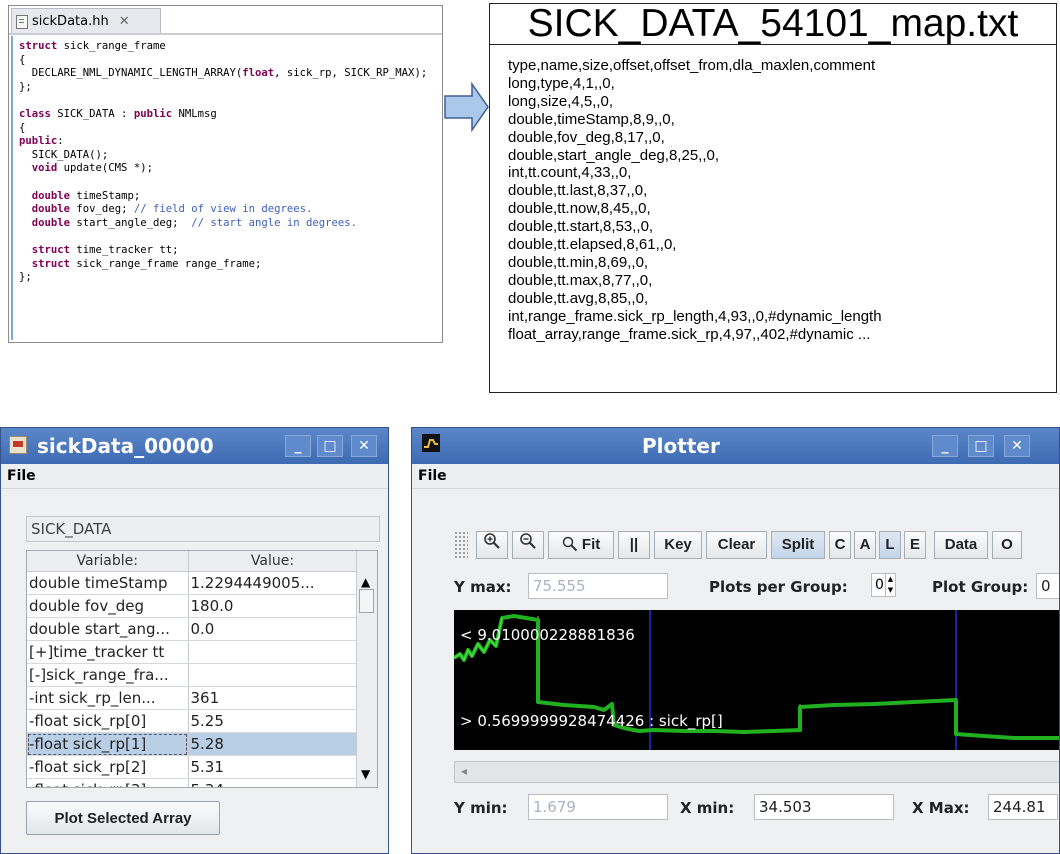  What do you see at coordinates (258, 73) in the screenshot?
I see `code-token: float` at bounding box center [258, 73].